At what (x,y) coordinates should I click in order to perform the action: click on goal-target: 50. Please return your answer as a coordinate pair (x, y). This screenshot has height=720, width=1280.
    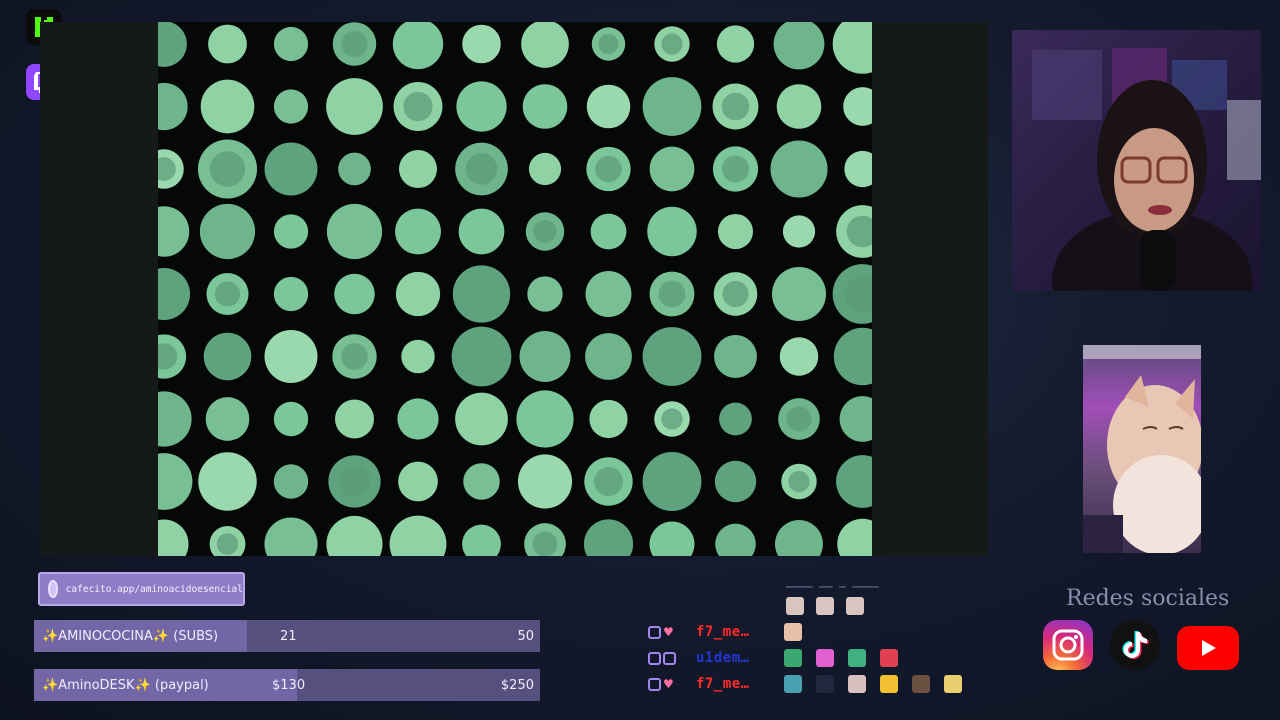
    Looking at the image, I should click on (525, 636).